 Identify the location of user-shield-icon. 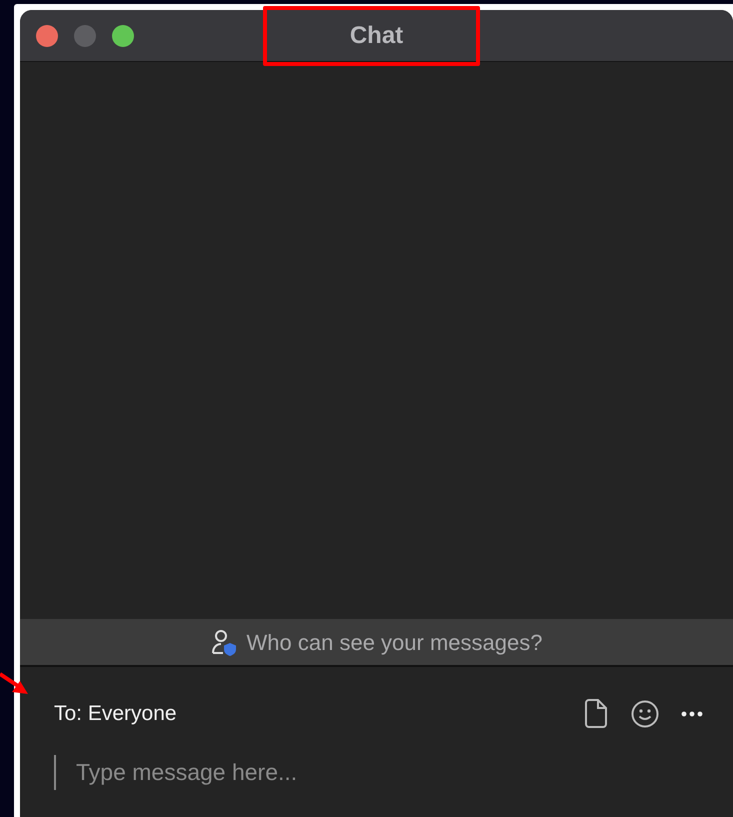
(224, 642).